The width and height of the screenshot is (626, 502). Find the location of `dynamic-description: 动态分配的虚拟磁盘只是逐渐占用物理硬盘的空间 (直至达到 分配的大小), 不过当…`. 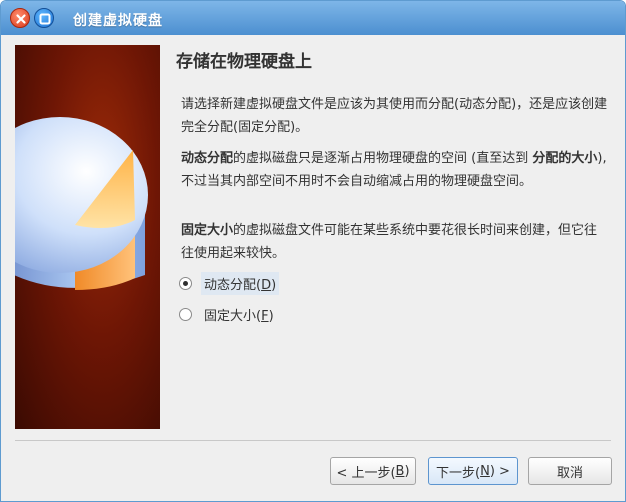

dynamic-description: 动态分配的虚拟磁盘只是逐渐占用物理硬盘的空间 (直至达到 分配的大小), 不过当… is located at coordinates (395, 170).